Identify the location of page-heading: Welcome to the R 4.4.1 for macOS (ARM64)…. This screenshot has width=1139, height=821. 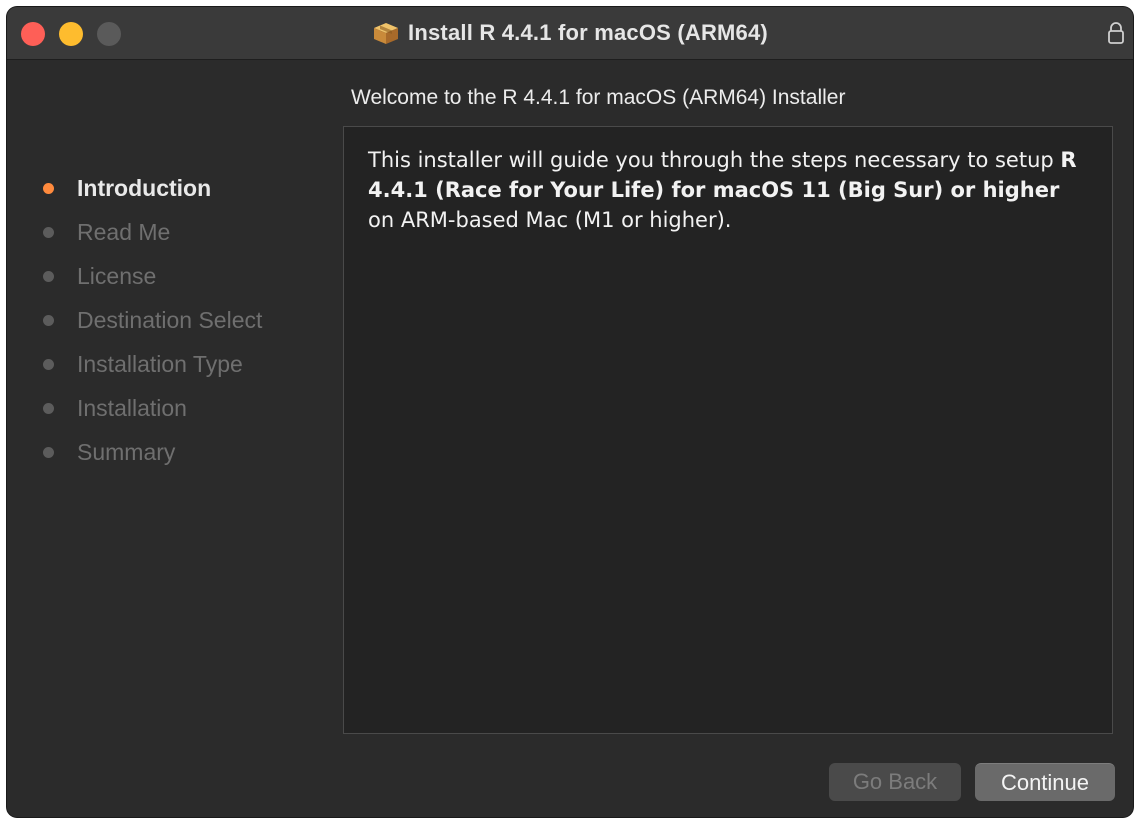
(598, 97).